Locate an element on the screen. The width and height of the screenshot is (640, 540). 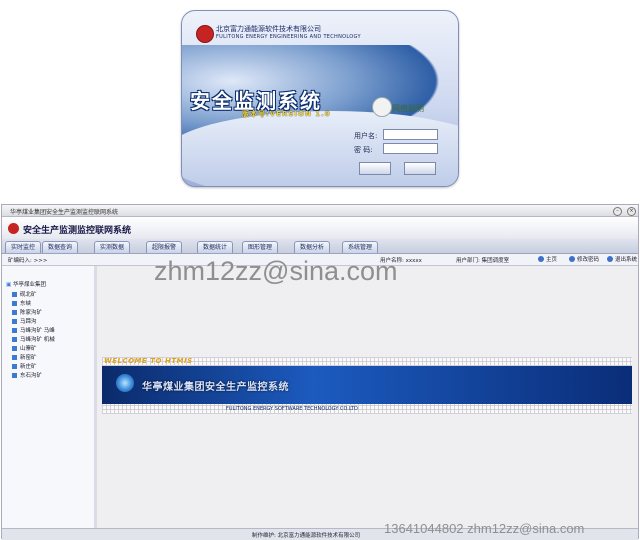
tab-analysis: 数据分析 is located at coordinates (312, 247).